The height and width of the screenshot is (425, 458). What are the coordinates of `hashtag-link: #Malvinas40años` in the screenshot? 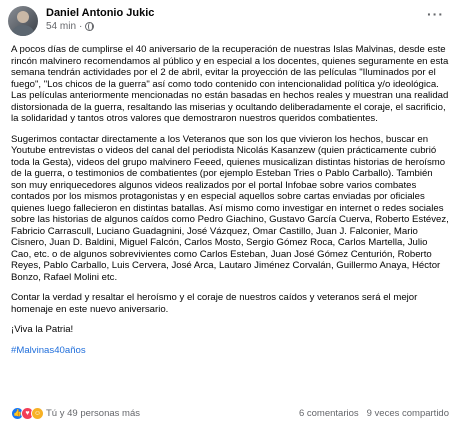 It's located at (230, 351).